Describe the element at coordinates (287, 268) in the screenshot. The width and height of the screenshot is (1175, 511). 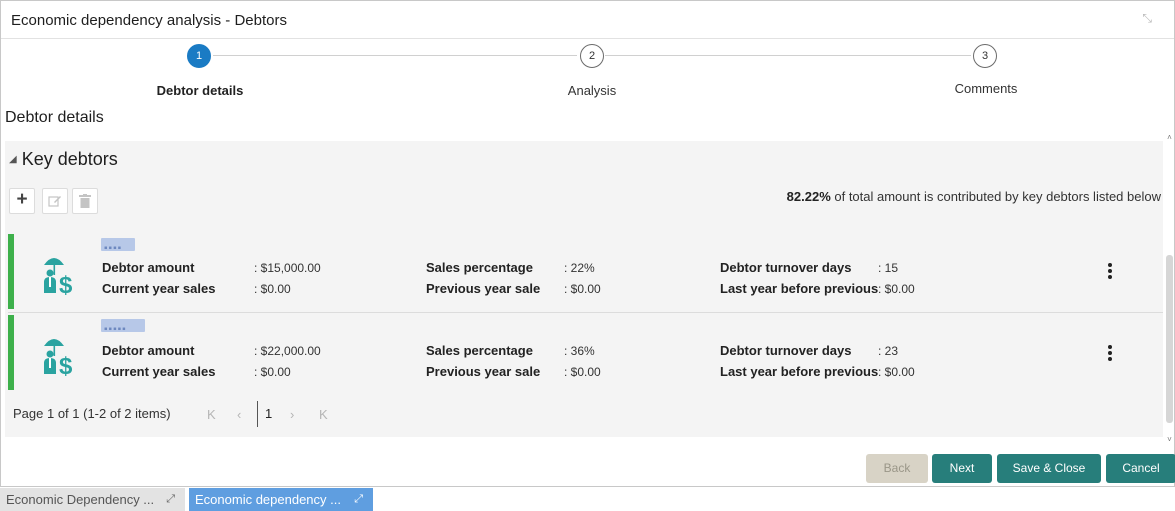
I see `debtor-amount-value: : $15,000.00` at that location.